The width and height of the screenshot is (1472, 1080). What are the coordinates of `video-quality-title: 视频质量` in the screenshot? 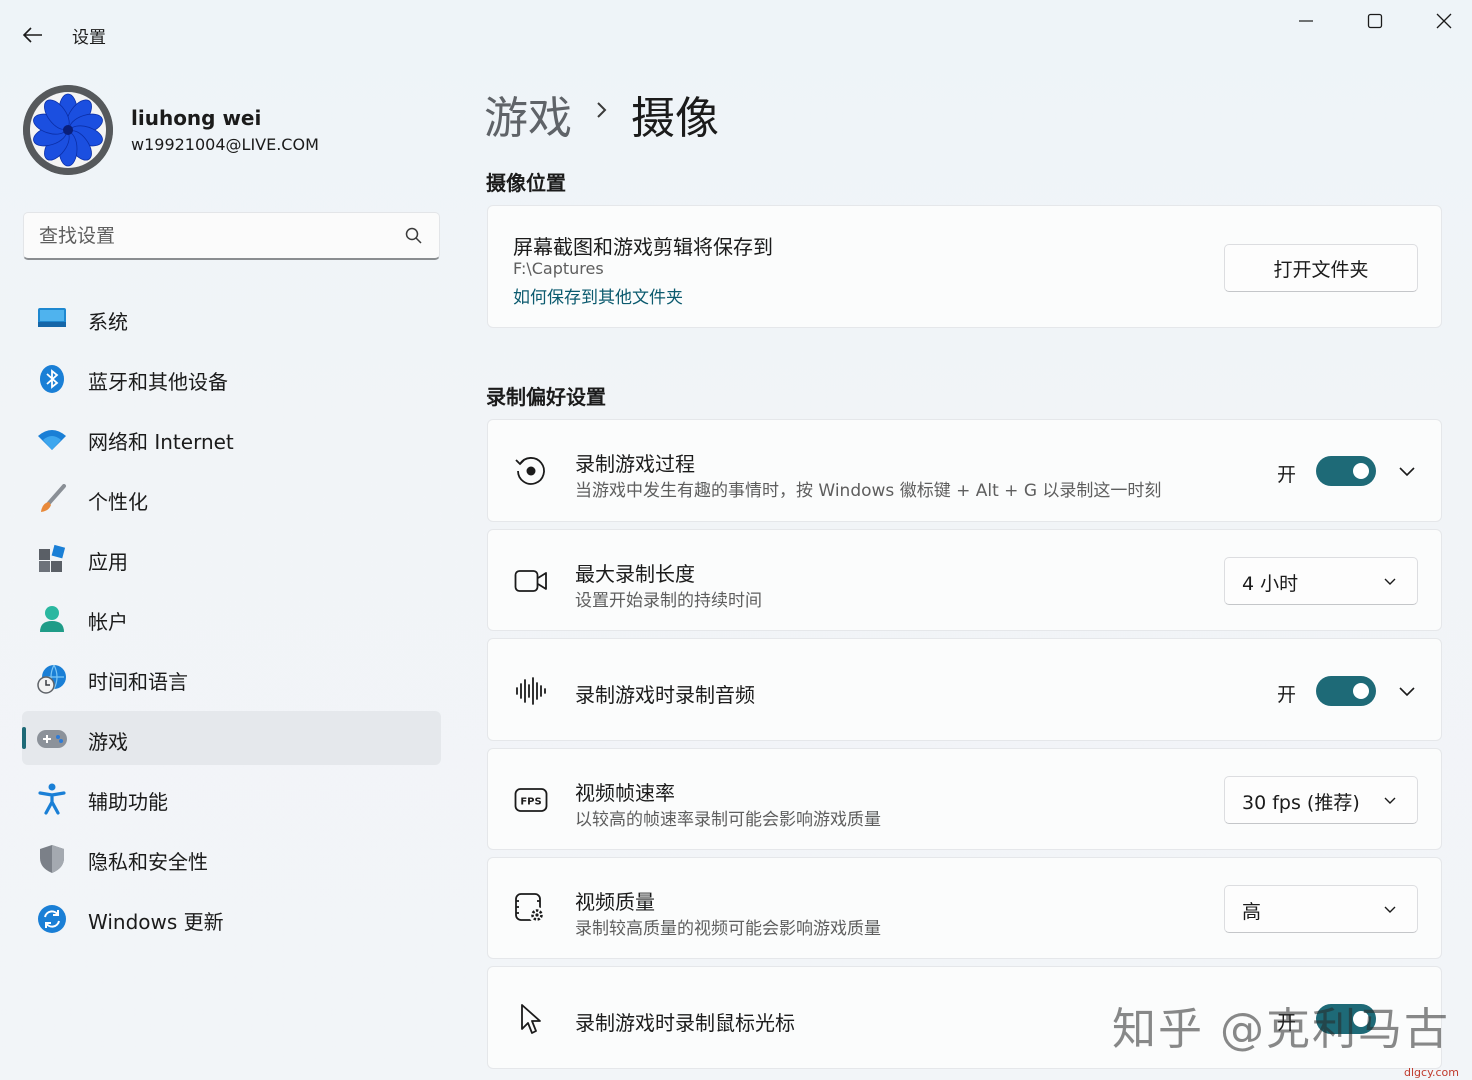 It's located at (615, 902).